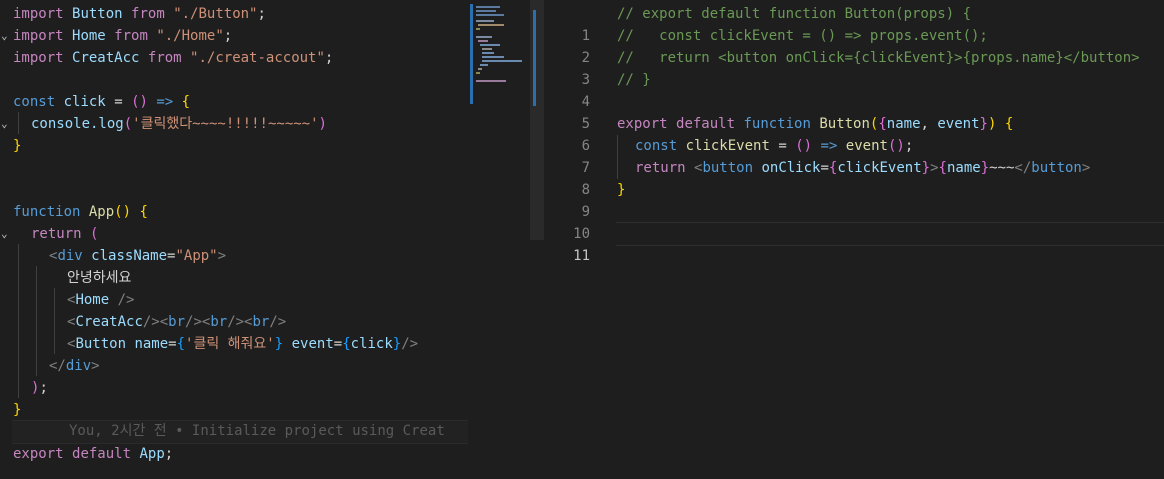 This screenshot has width=1164, height=479. What do you see at coordinates (74, 366) in the screenshot?
I see `code-line: </div>` at bounding box center [74, 366].